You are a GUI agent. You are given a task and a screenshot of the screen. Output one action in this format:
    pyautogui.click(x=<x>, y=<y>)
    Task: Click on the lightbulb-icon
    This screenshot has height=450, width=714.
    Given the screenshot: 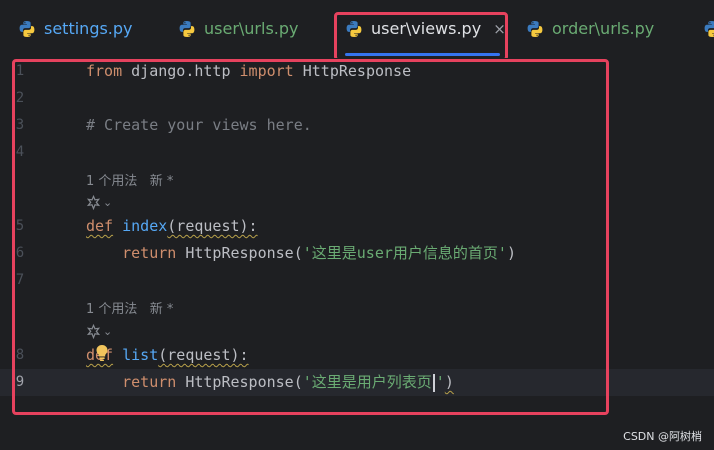 What is the action you would take?
    pyautogui.click(x=102, y=353)
    